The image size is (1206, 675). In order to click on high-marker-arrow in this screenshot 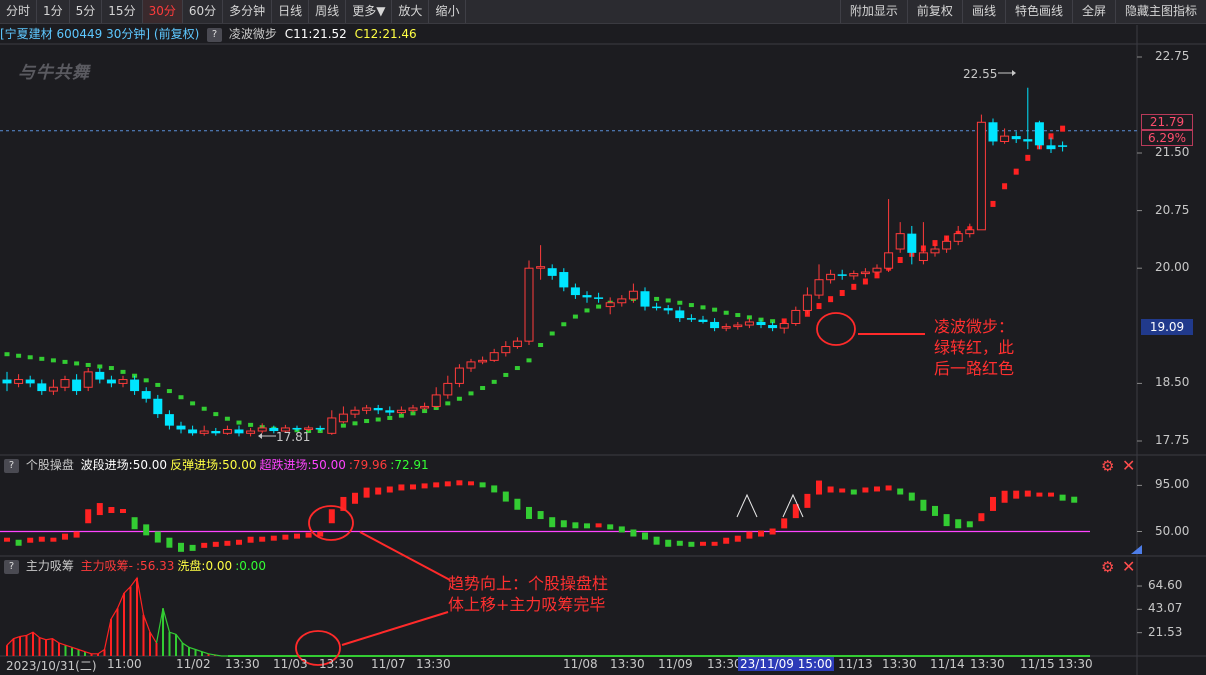, I will do `click(1014, 73)`.